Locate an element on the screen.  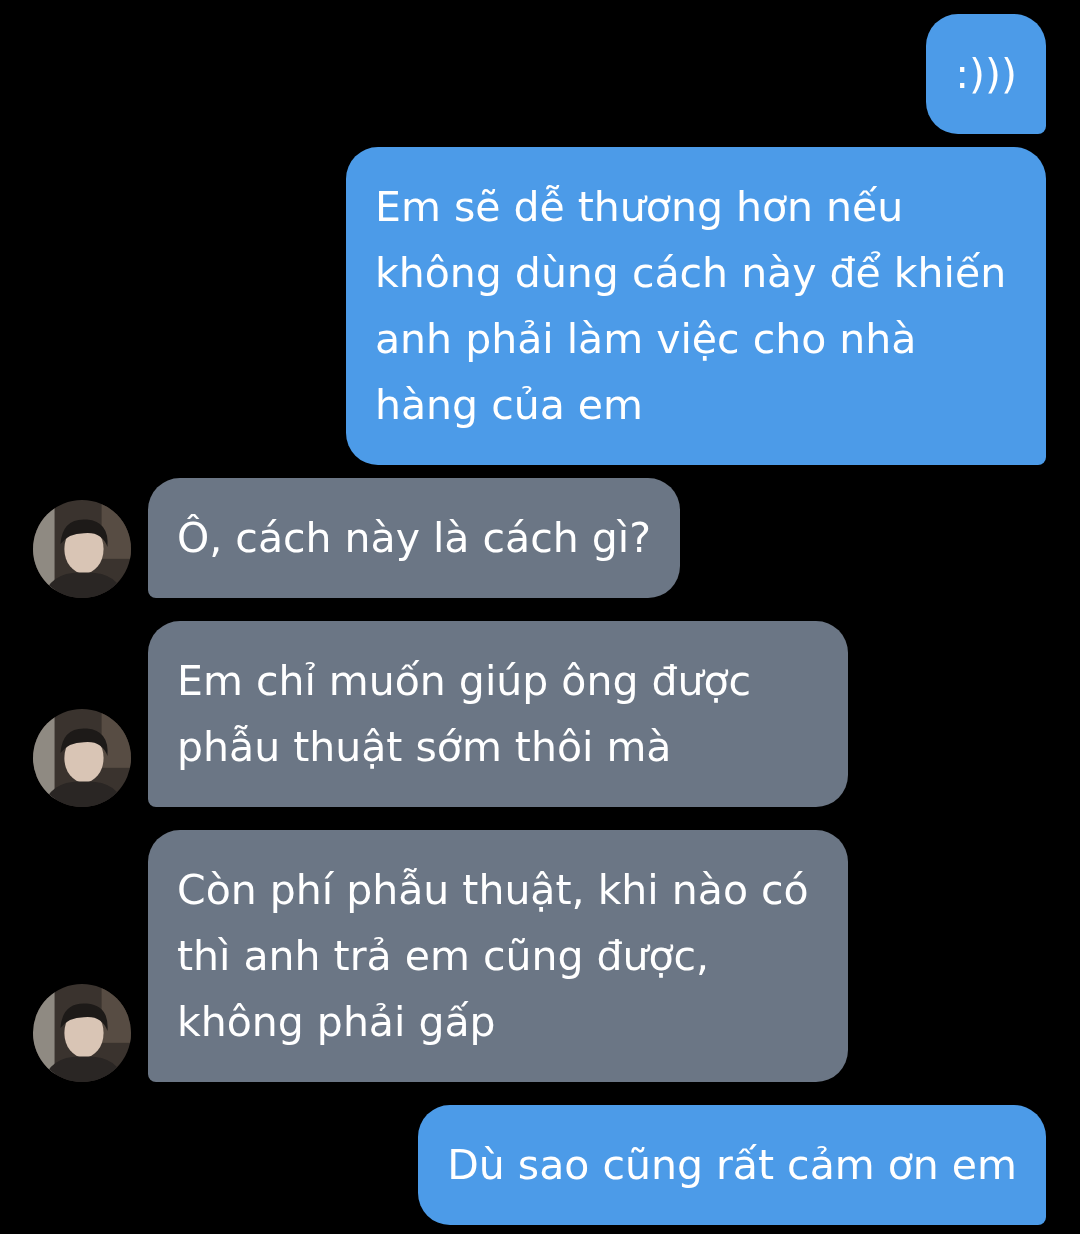
message-bubble: Còn phí phẫu thuật, khi nào có thì anh trả em cũng được, không phải gấp is located at coordinates (498, 956).